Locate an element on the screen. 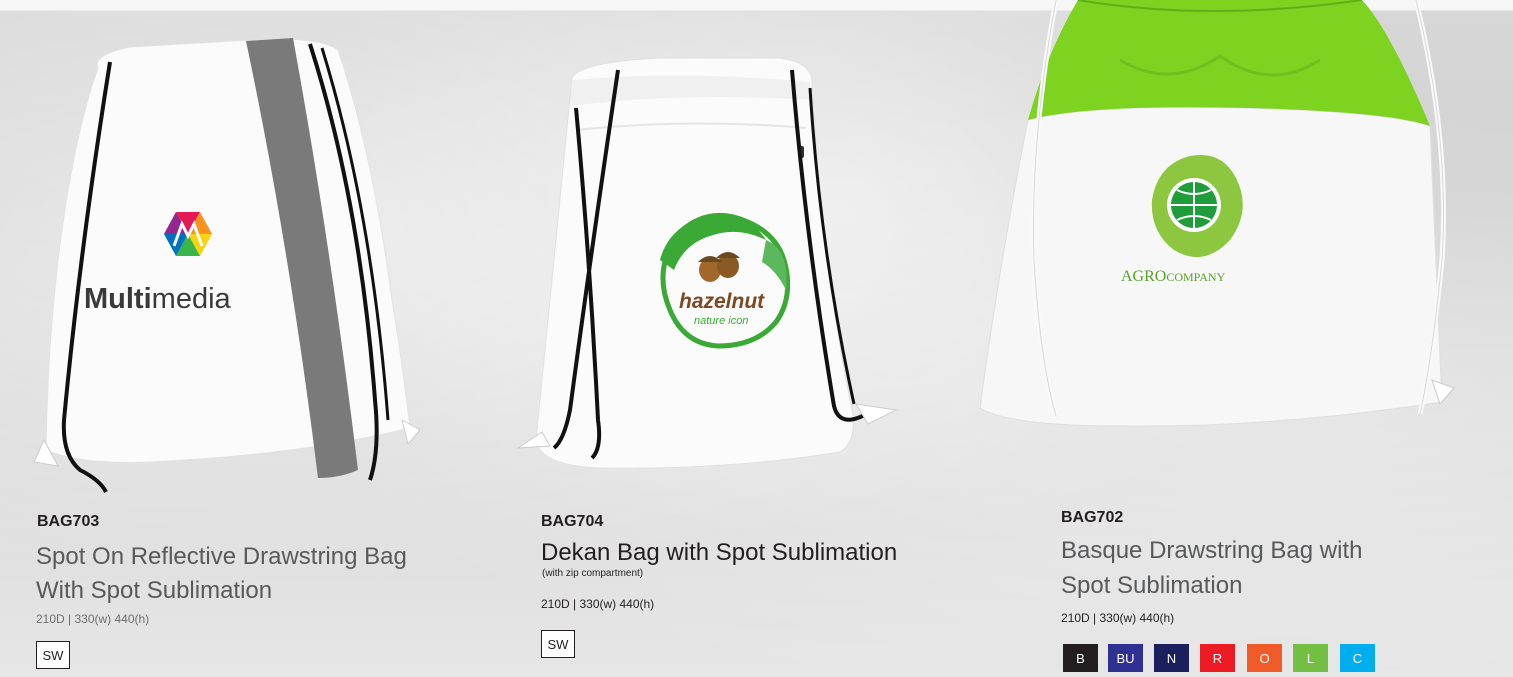  color-chip-c: C is located at coordinates (1357, 658).